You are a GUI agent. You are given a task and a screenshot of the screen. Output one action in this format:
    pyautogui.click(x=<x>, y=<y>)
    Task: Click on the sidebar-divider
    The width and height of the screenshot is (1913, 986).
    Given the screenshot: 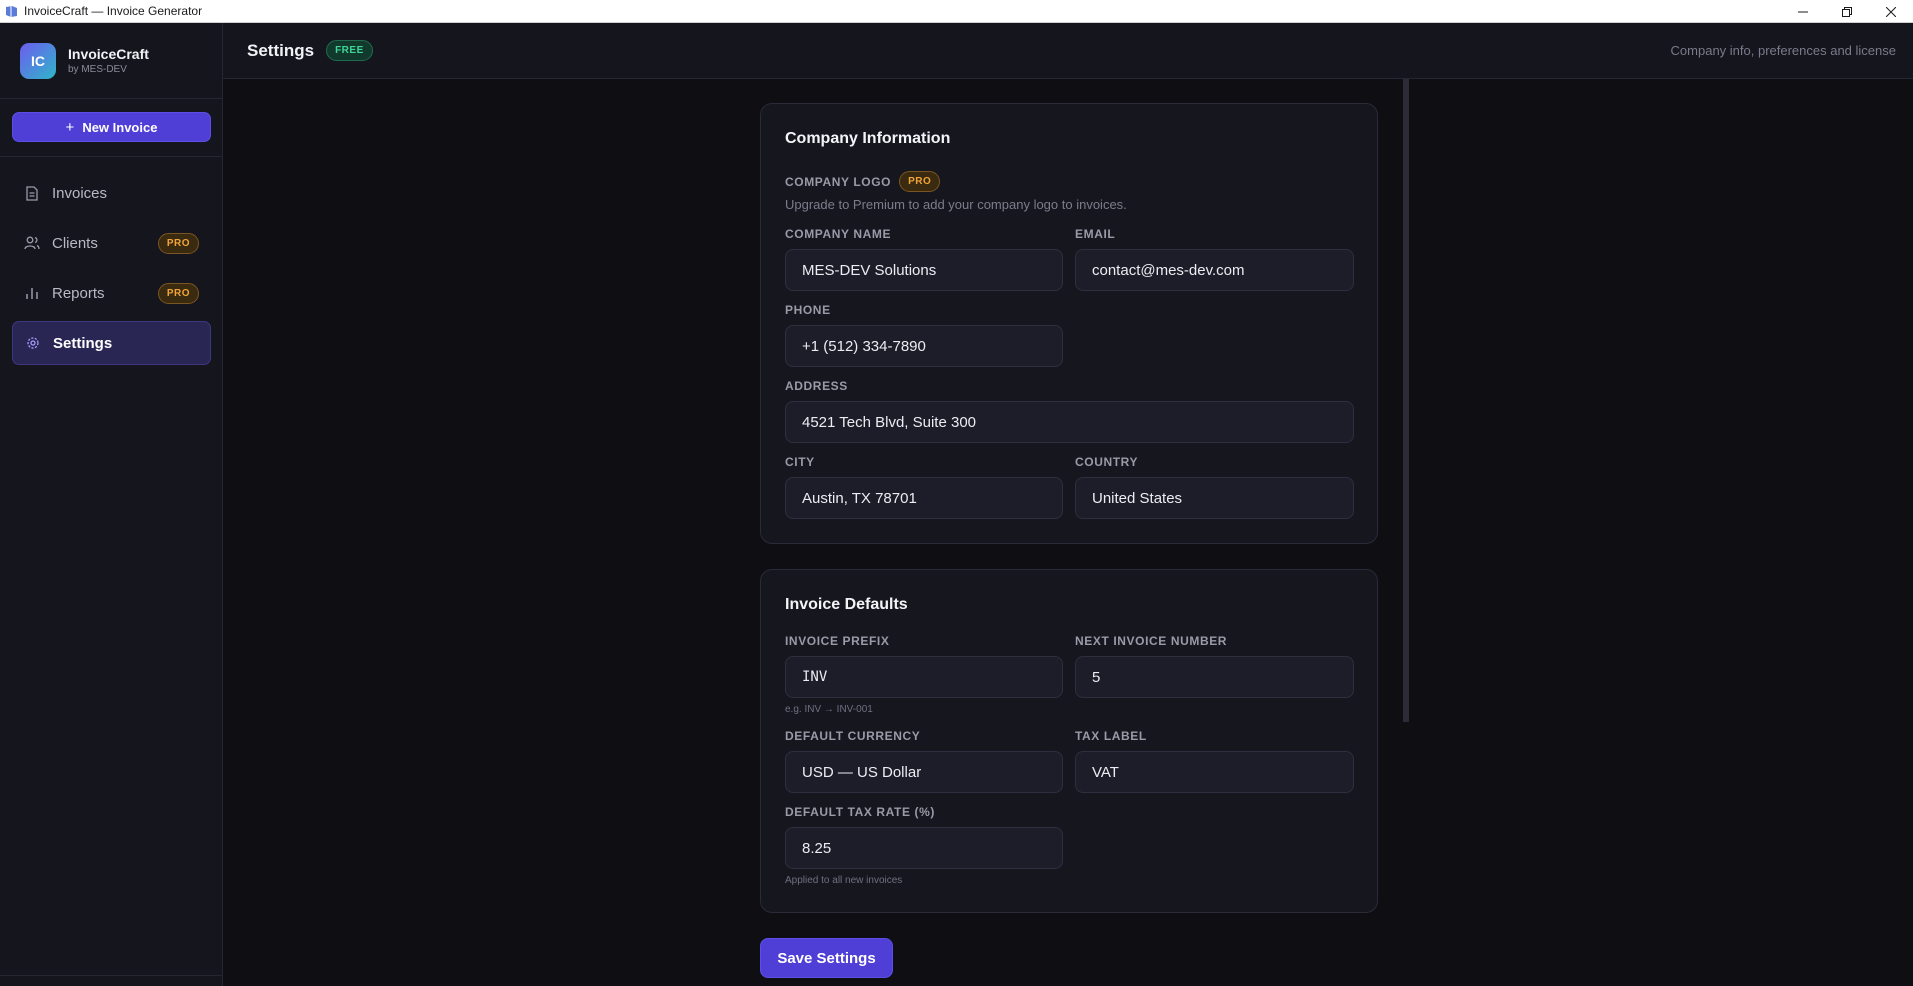 What is the action you would take?
    pyautogui.click(x=111, y=156)
    